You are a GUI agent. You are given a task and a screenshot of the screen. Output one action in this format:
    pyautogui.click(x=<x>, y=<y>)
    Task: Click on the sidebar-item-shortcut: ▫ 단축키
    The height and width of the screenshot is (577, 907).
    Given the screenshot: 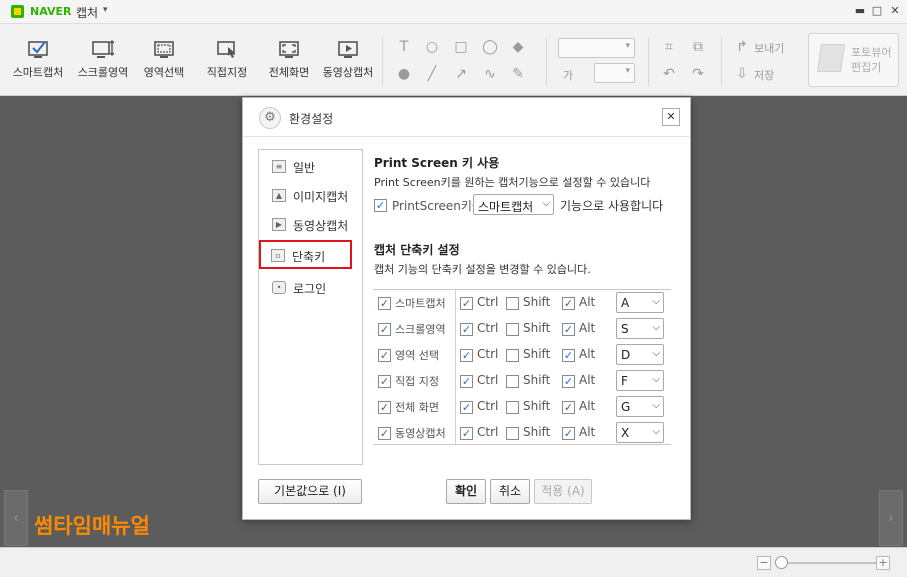 What is the action you would take?
    pyautogui.click(x=305, y=254)
    